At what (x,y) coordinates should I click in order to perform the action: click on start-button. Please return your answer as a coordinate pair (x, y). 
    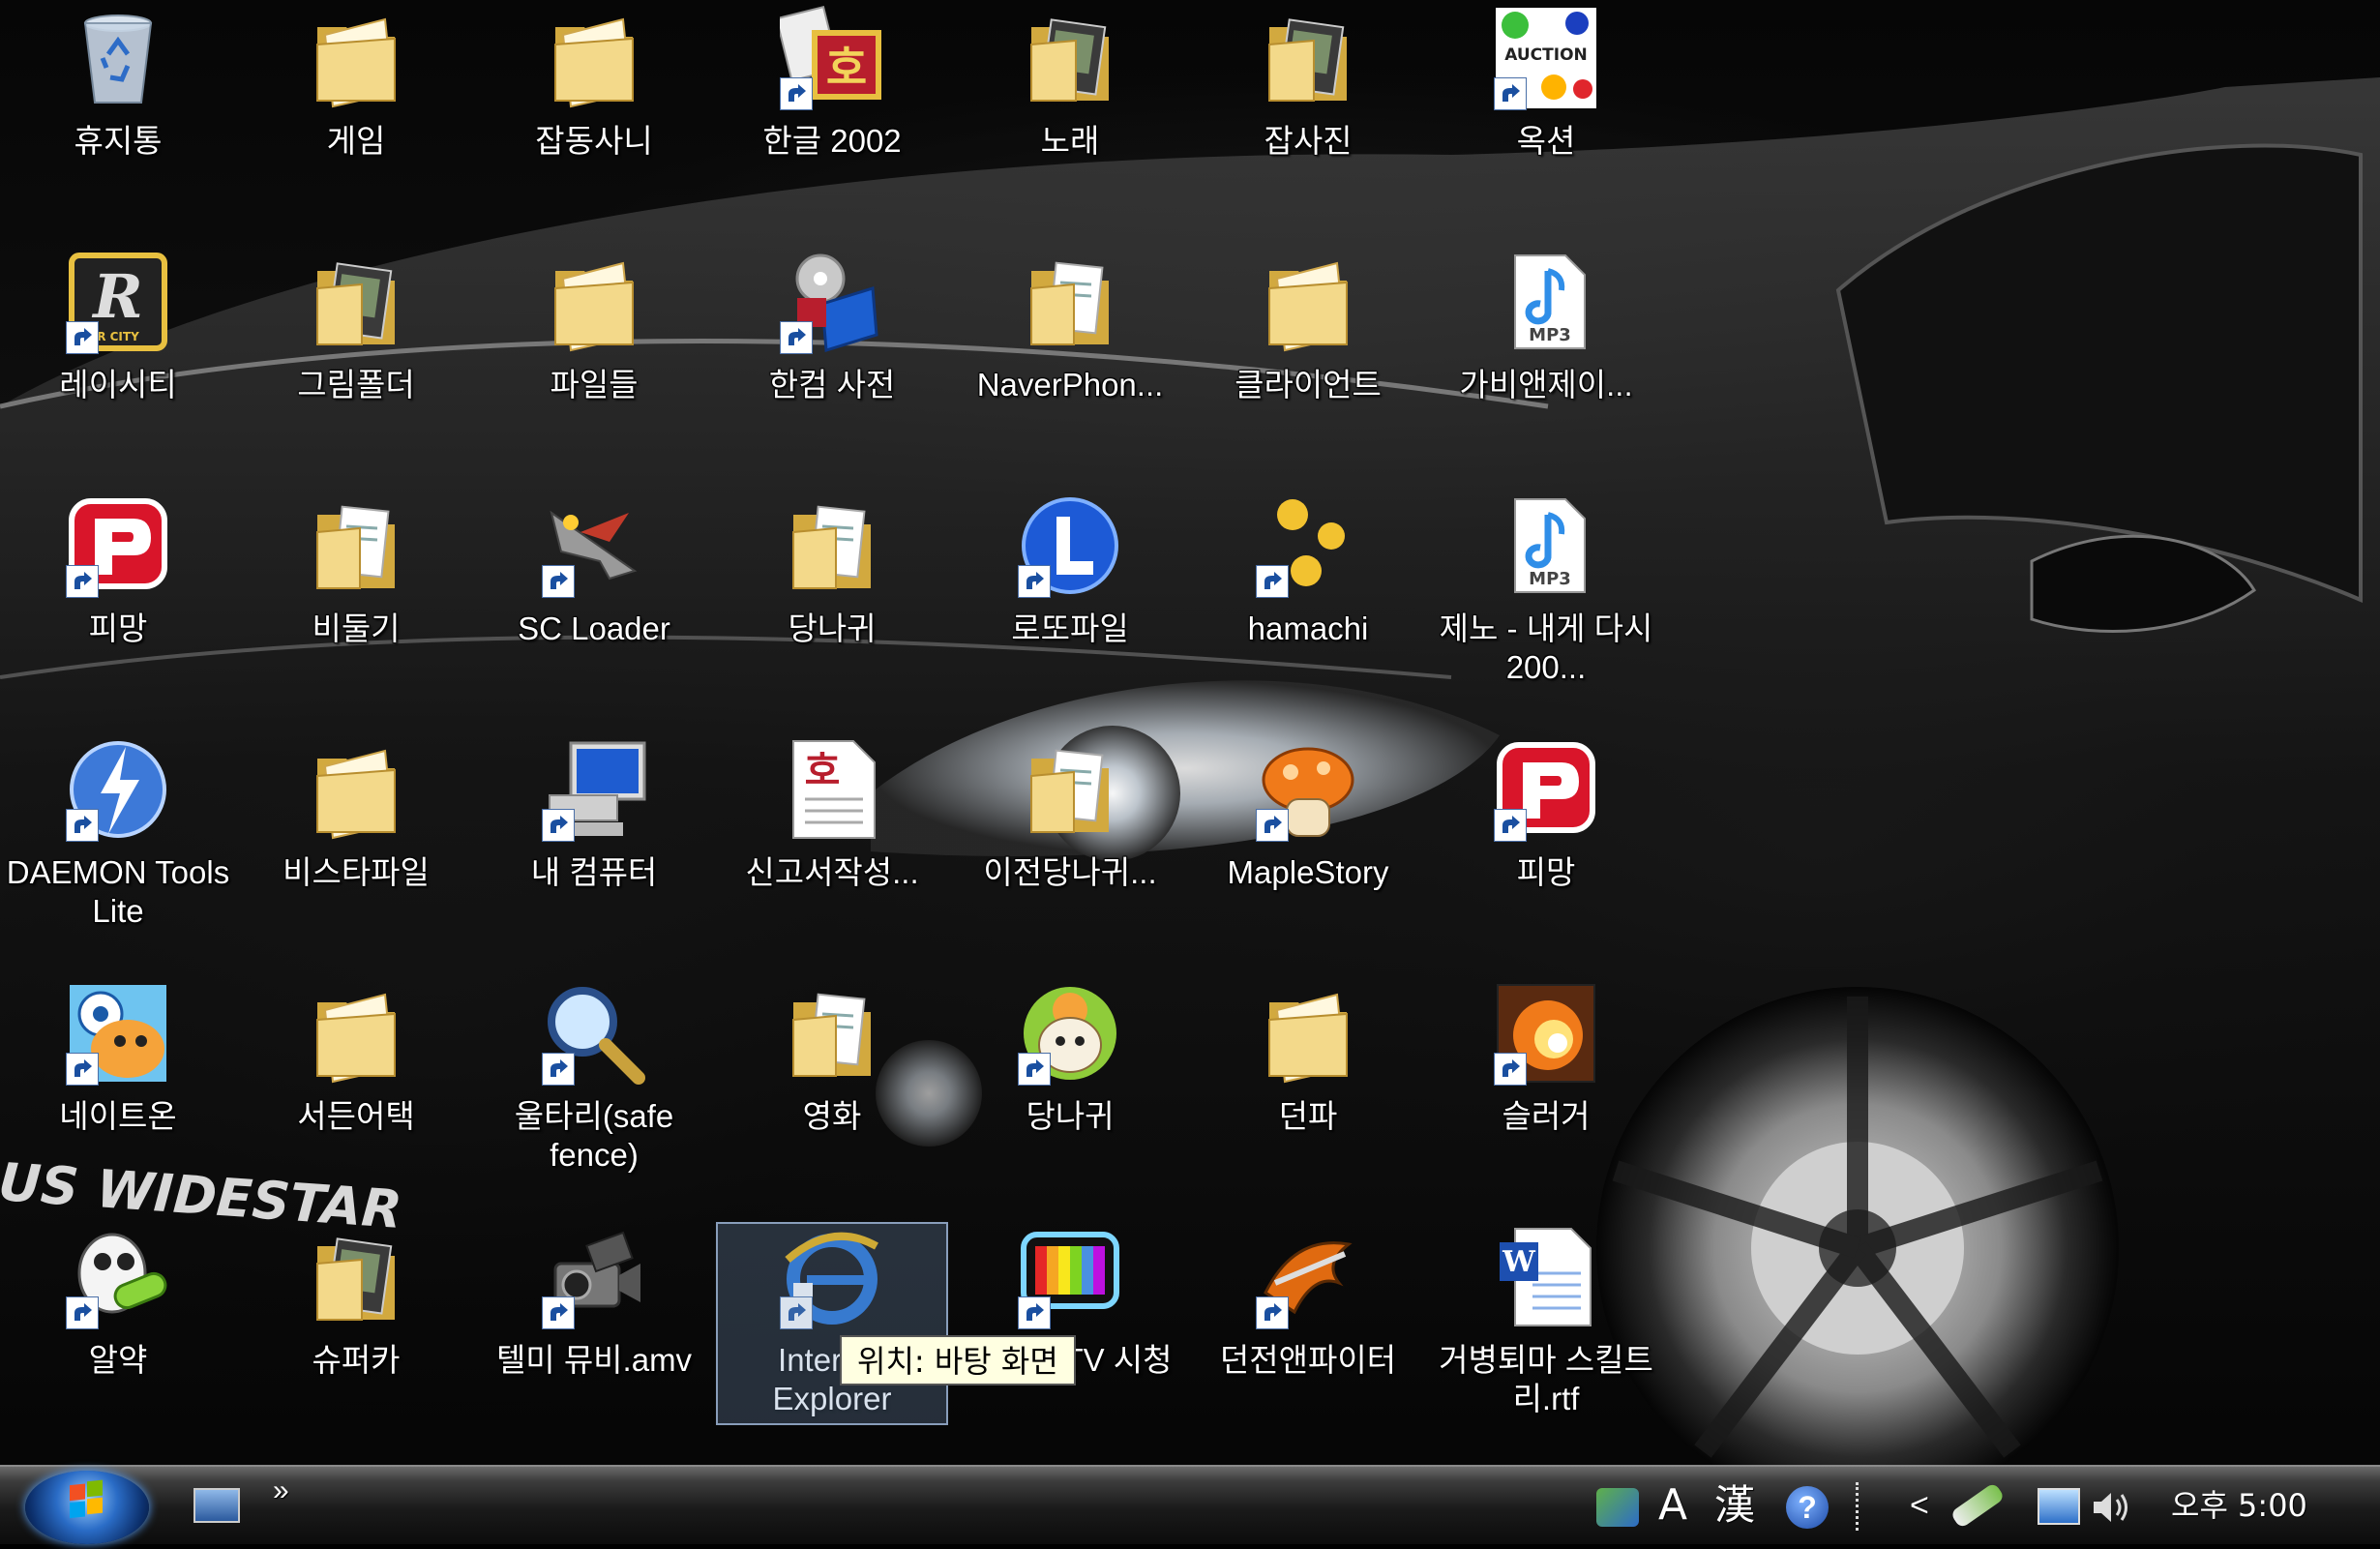
    Looking at the image, I should click on (87, 1507).